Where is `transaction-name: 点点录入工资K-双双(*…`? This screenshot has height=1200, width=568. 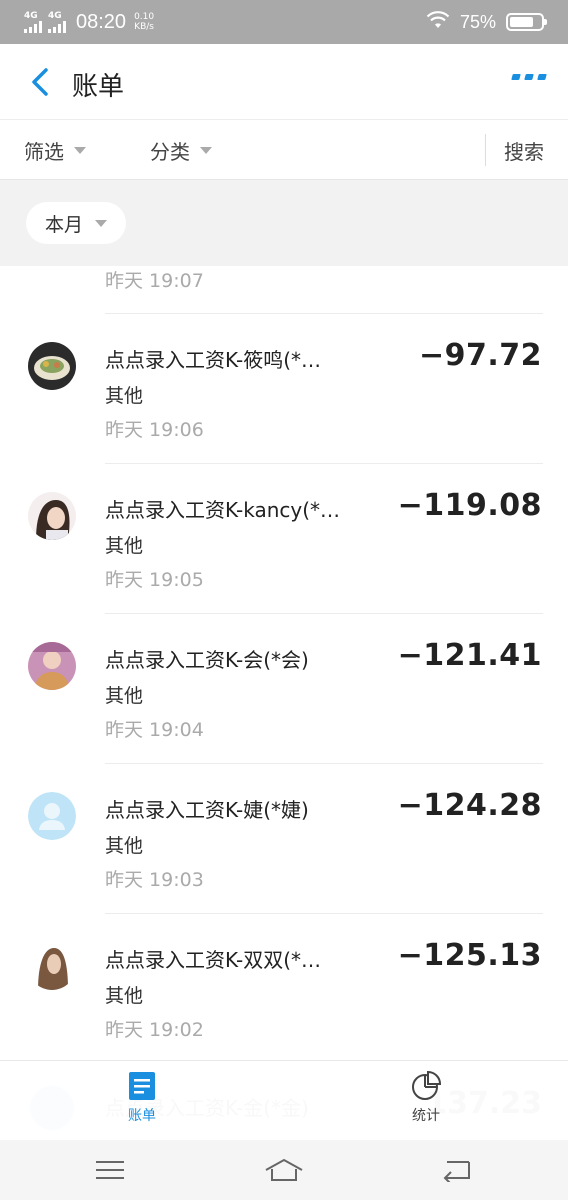
transaction-name: 点点录入工资K-双双(*… is located at coordinates (213, 960).